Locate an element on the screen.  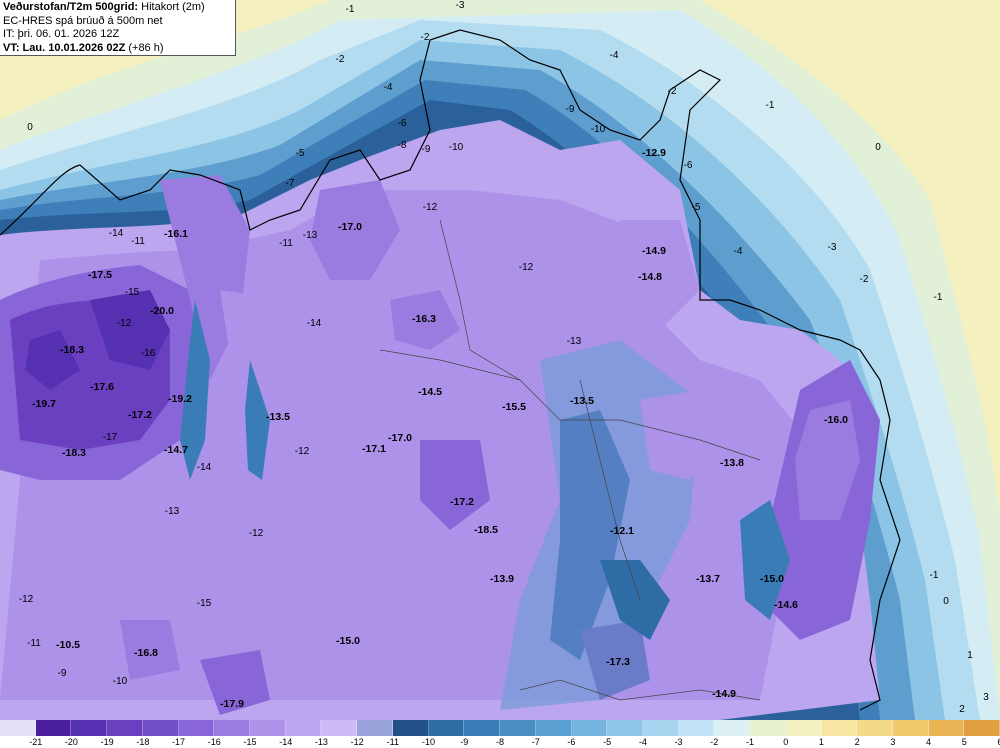
temperature-value-label: -12.1 is located at coordinates (622, 531).